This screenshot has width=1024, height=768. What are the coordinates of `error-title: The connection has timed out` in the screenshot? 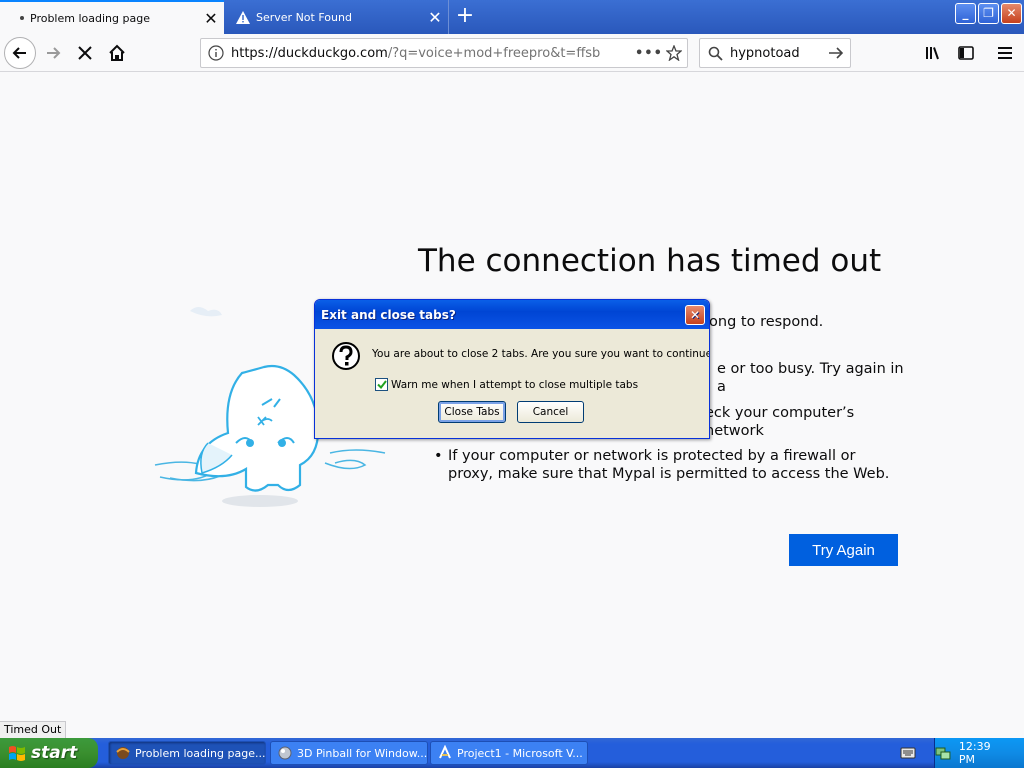 It's located at (650, 261).